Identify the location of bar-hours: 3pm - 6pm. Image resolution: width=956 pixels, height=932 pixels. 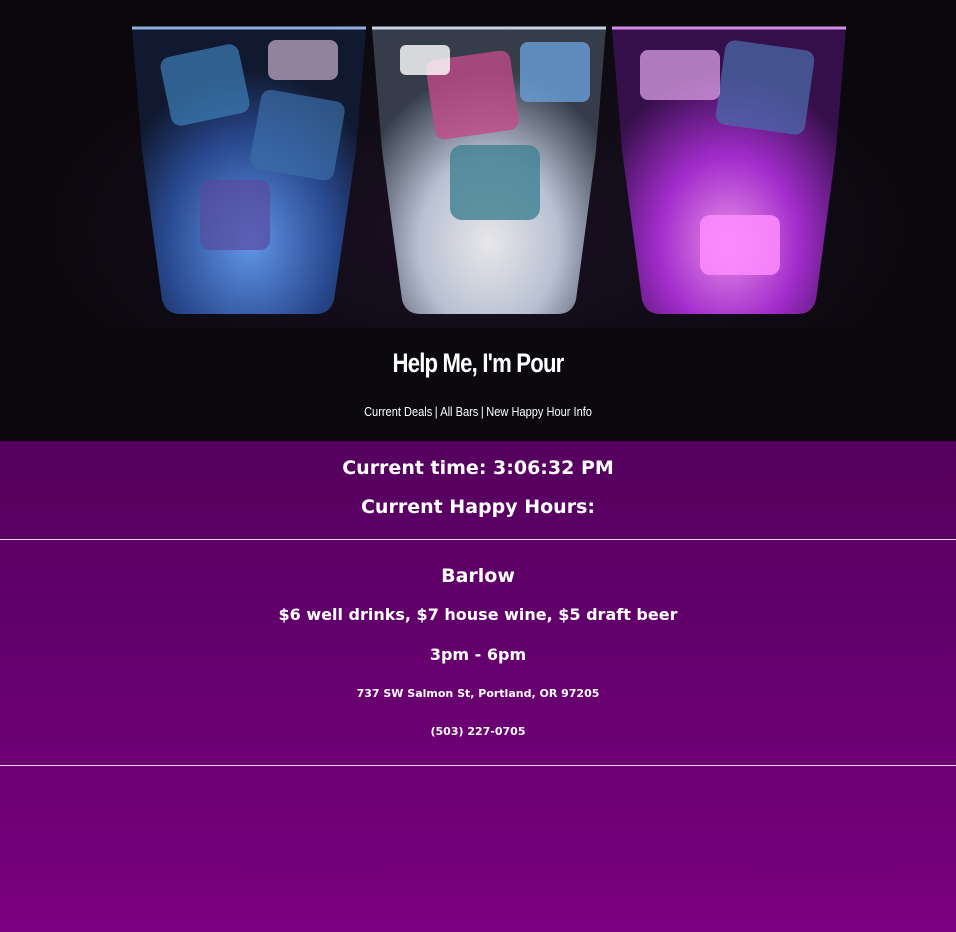
(478, 654).